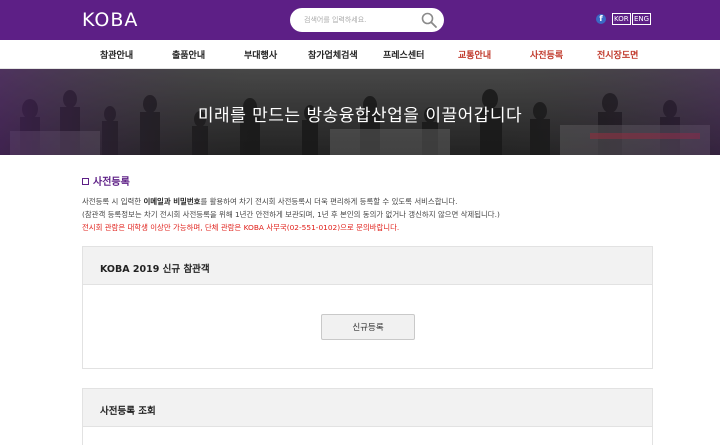 The image size is (720, 445). Describe the element at coordinates (621, 19) in the screenshot. I see `lang-kor-button: KOR` at that location.